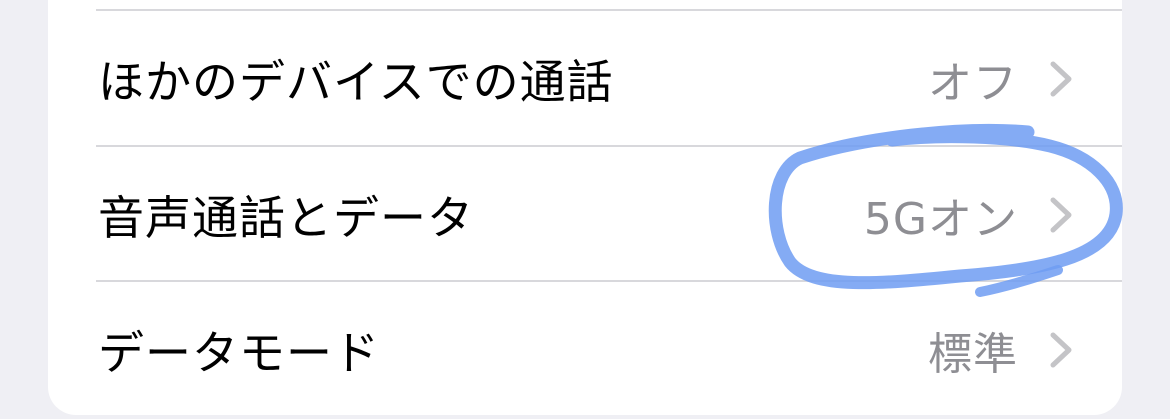 Image resolution: width=1170 pixels, height=419 pixels. I want to click on row-label: ほかのデバイスでの通話, so click(356, 82).